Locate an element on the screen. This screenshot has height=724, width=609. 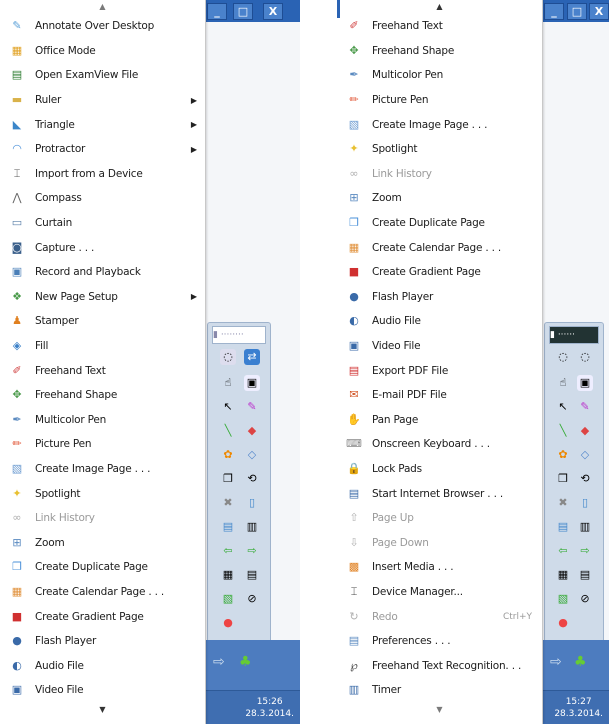
menu-item: ⇧ Page Up is located at coordinates (439, 518).